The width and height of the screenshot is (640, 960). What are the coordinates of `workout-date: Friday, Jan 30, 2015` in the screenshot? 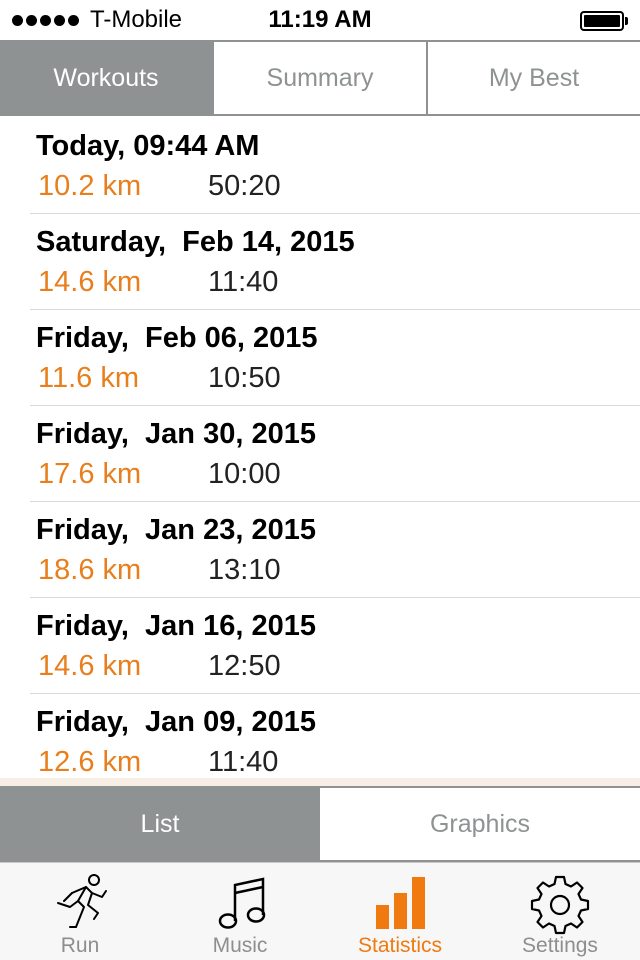 It's located at (176, 434).